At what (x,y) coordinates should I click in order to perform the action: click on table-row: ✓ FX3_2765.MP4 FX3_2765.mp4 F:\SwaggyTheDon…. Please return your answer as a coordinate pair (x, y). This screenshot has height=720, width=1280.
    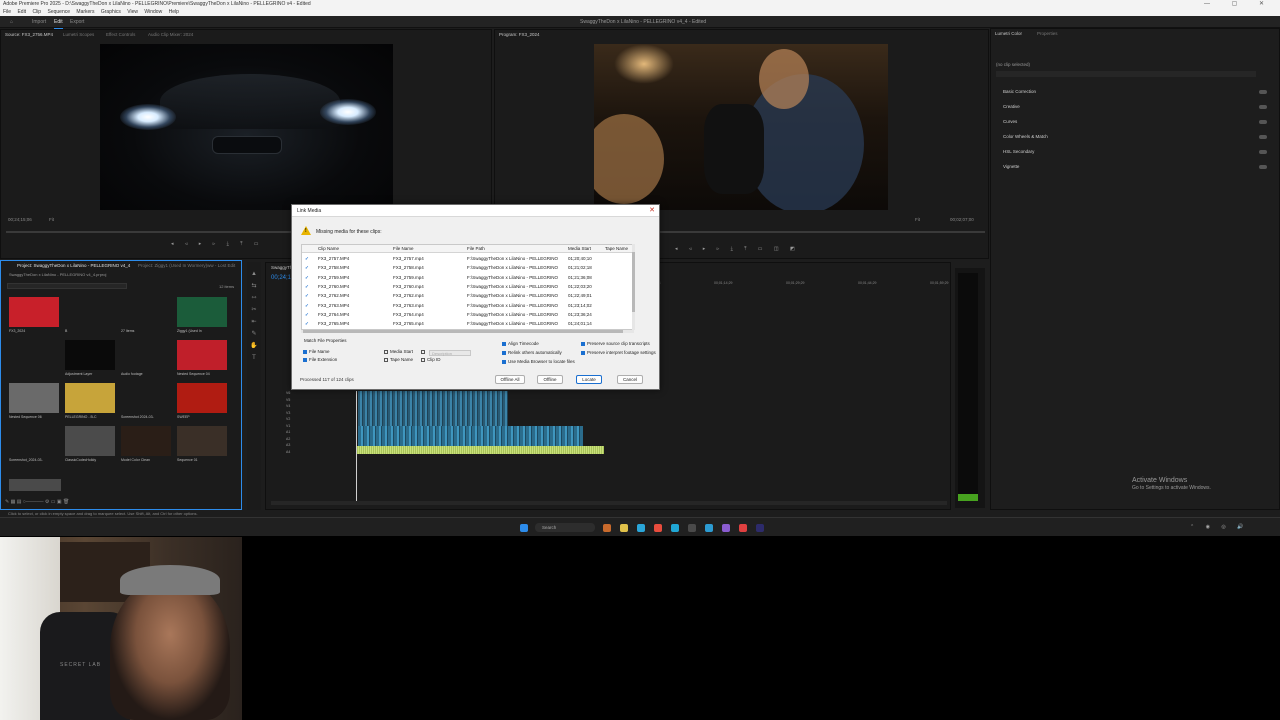
    Looking at the image, I should click on (467, 323).